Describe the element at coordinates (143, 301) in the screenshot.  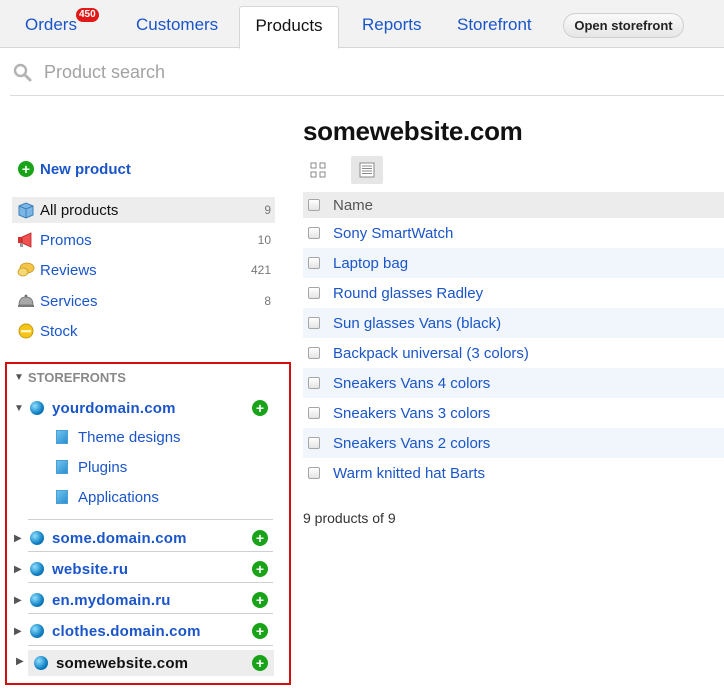
I see `sidebar-item-services: Services 8` at that location.